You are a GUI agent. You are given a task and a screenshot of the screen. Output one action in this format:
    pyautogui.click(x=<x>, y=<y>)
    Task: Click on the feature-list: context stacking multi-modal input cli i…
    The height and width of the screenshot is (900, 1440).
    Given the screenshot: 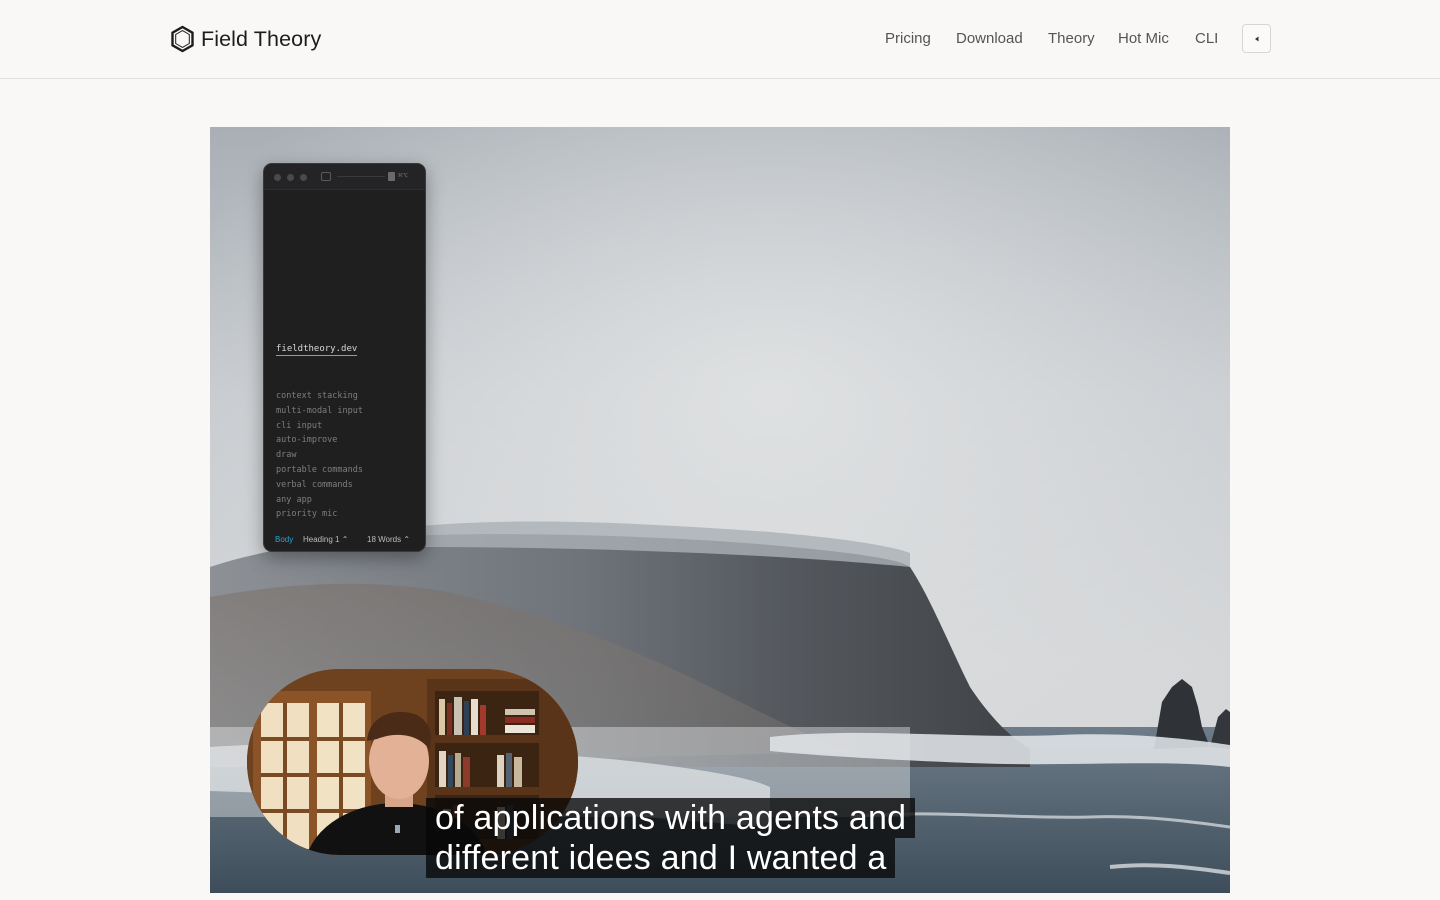 What is the action you would take?
    pyautogui.click(x=319, y=455)
    